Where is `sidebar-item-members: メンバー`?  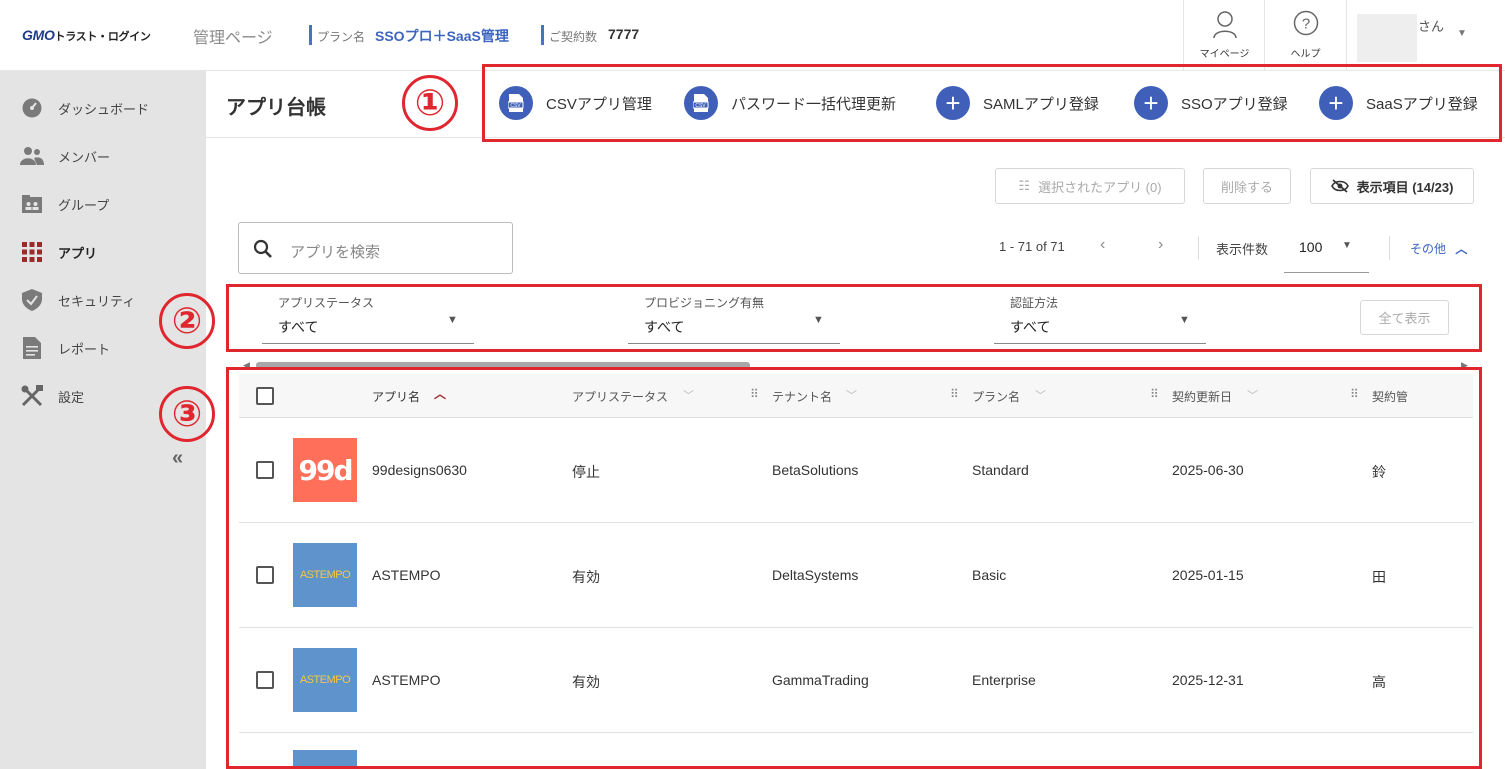 sidebar-item-members: メンバー is located at coordinates (110, 156).